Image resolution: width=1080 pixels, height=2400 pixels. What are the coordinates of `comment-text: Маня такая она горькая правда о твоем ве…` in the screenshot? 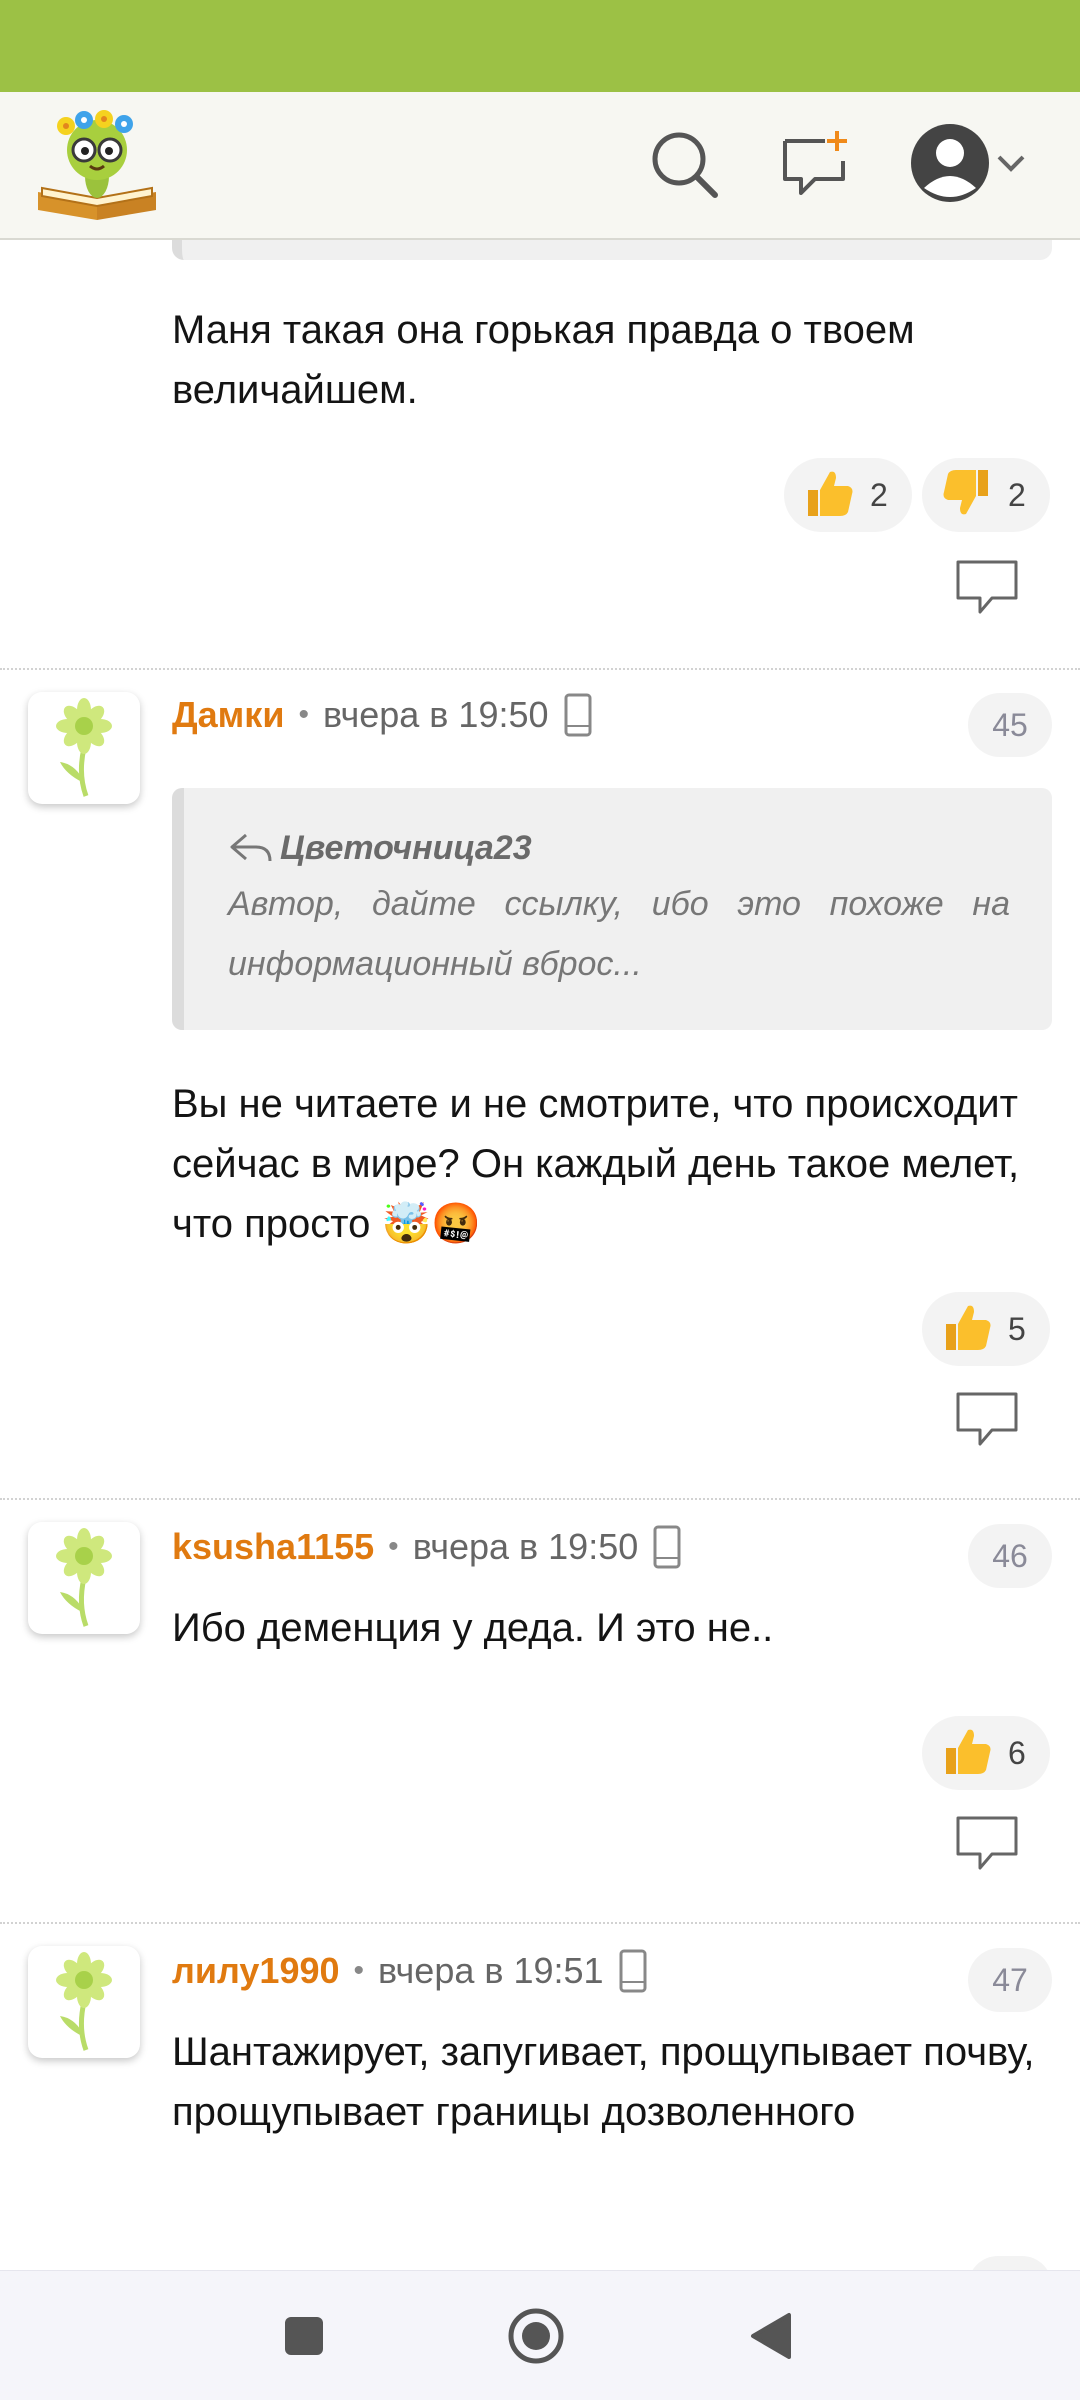 It's located at (543, 360).